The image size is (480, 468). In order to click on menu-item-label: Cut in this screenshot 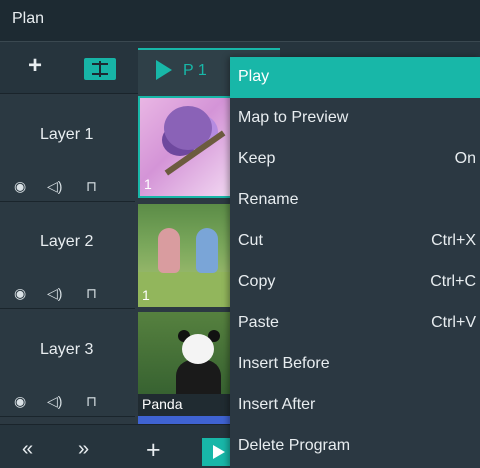, I will do `click(250, 240)`.